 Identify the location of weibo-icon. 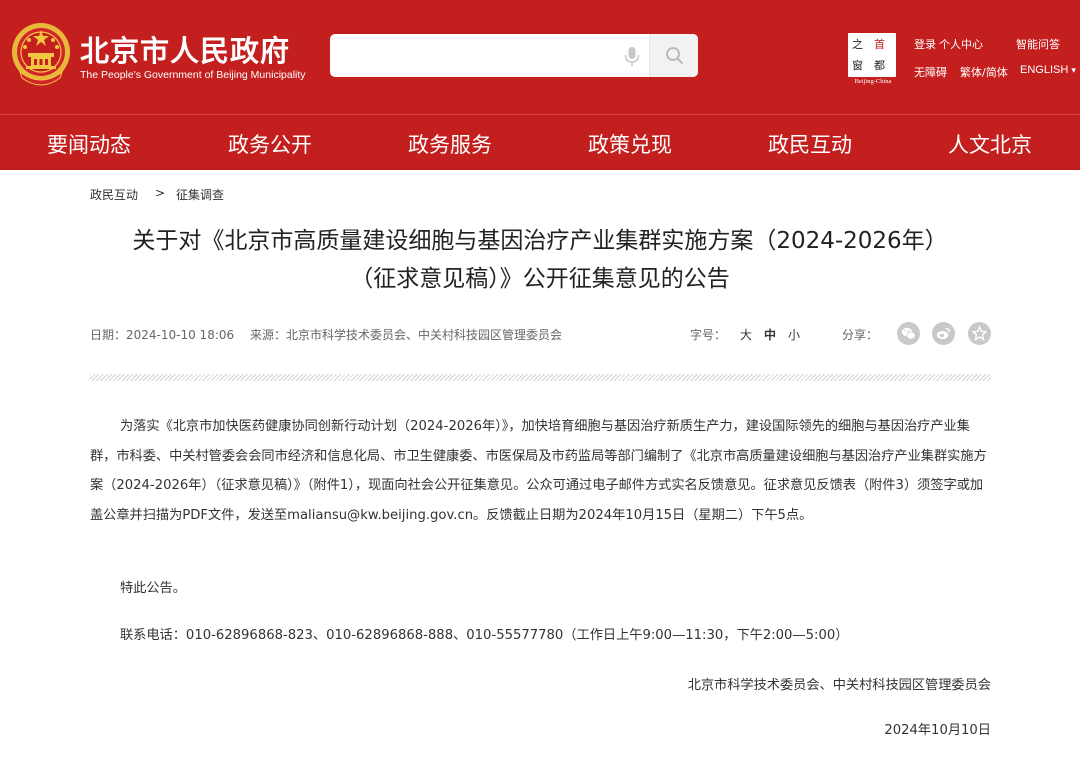
(943, 333).